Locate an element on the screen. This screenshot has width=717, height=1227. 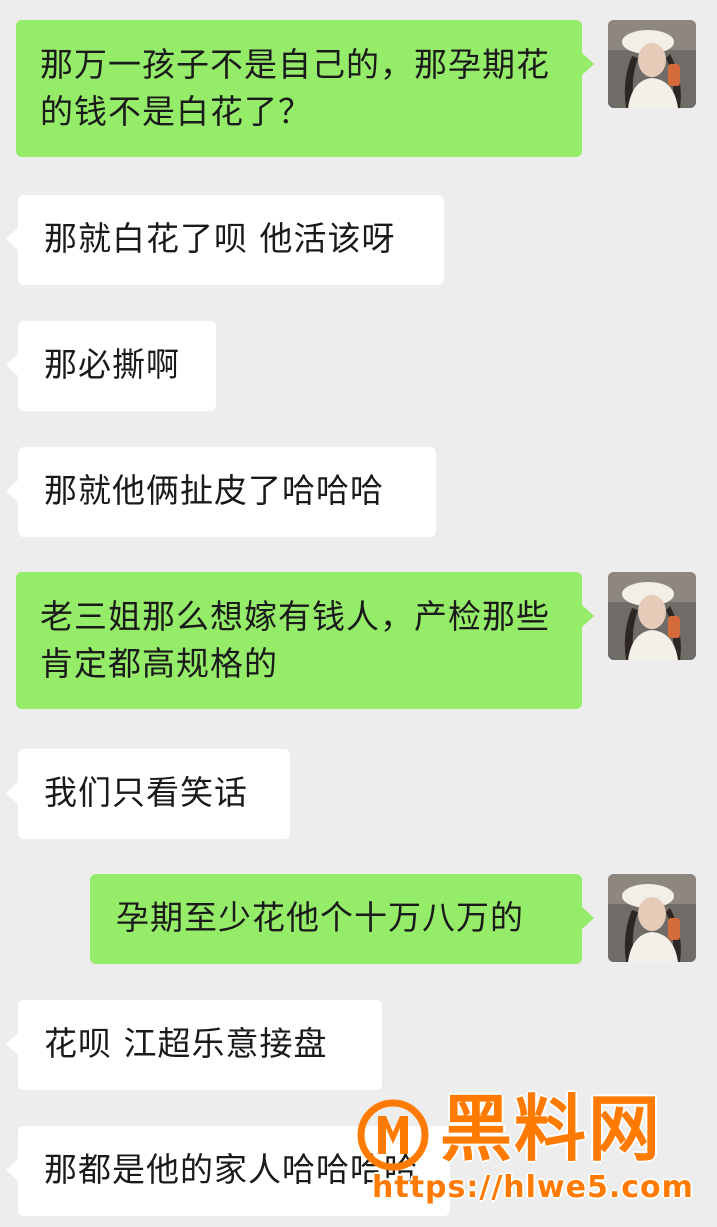
brand-logo-icon is located at coordinates (393, 1135).